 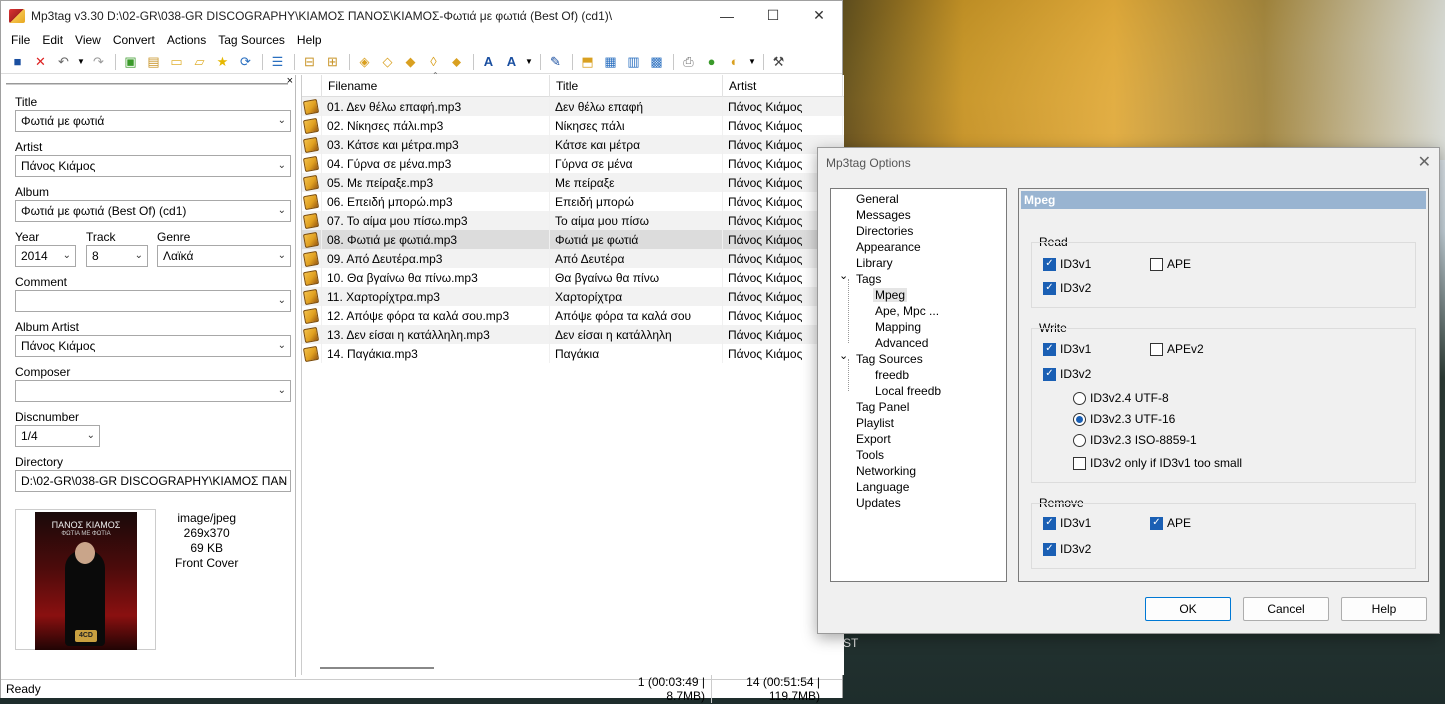 What do you see at coordinates (1384, 609) in the screenshot?
I see `help-button: Help` at bounding box center [1384, 609].